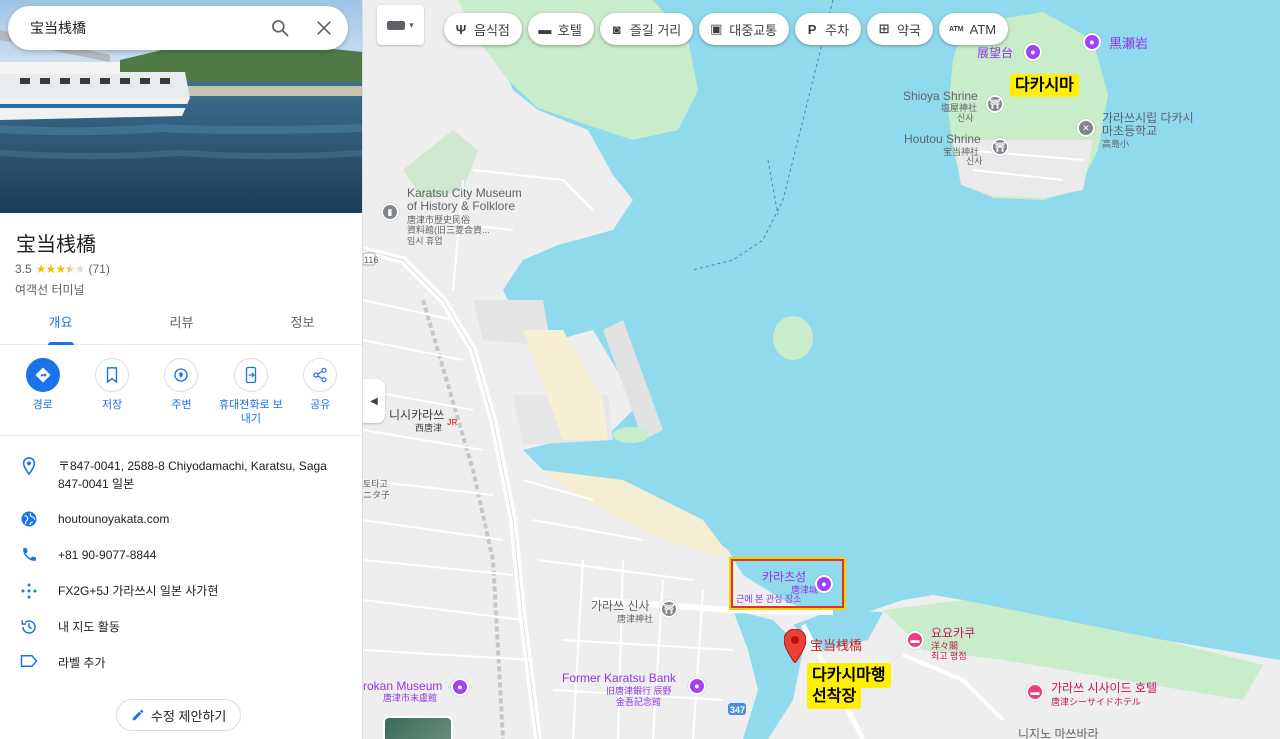 The image size is (1280, 739). I want to click on send-to-phone-button: 휴대전화로 보내기, so click(251, 392).